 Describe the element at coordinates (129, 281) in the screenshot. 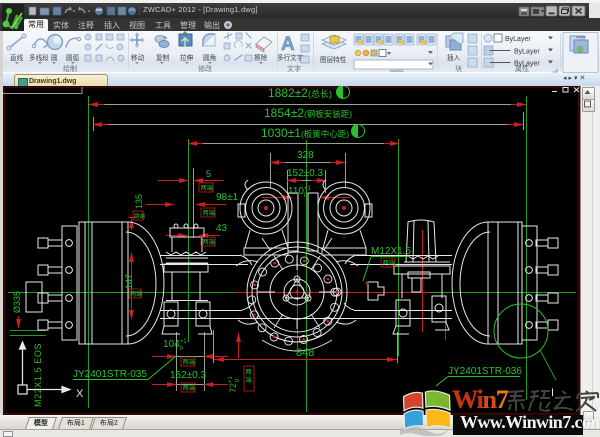

I see `svg-text: 147` at that location.